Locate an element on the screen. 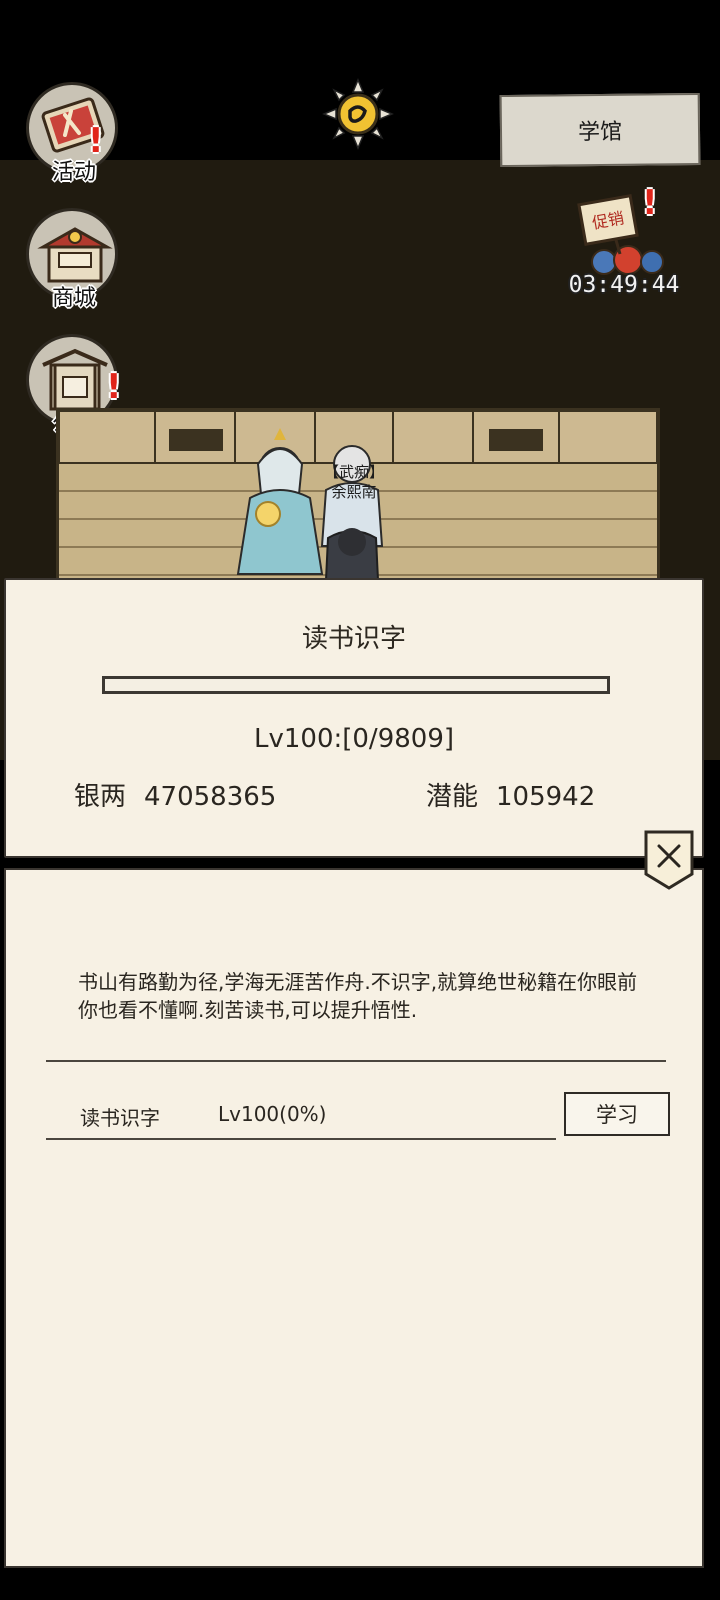  potential-stat: 潜能 105942 is located at coordinates (510, 794).